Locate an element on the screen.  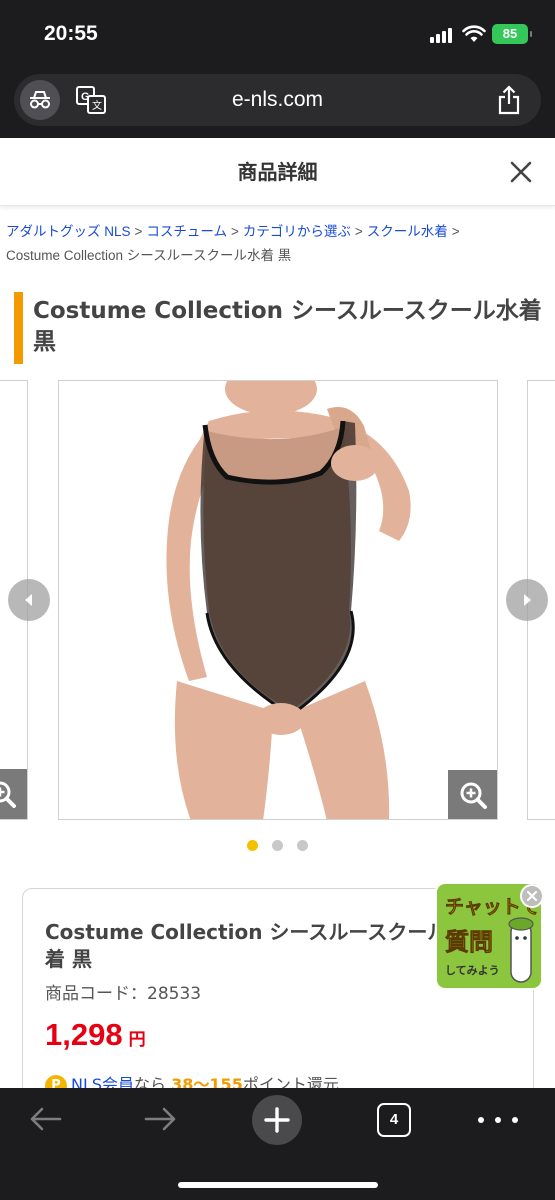
translate-icon: G文 is located at coordinates (91, 100).